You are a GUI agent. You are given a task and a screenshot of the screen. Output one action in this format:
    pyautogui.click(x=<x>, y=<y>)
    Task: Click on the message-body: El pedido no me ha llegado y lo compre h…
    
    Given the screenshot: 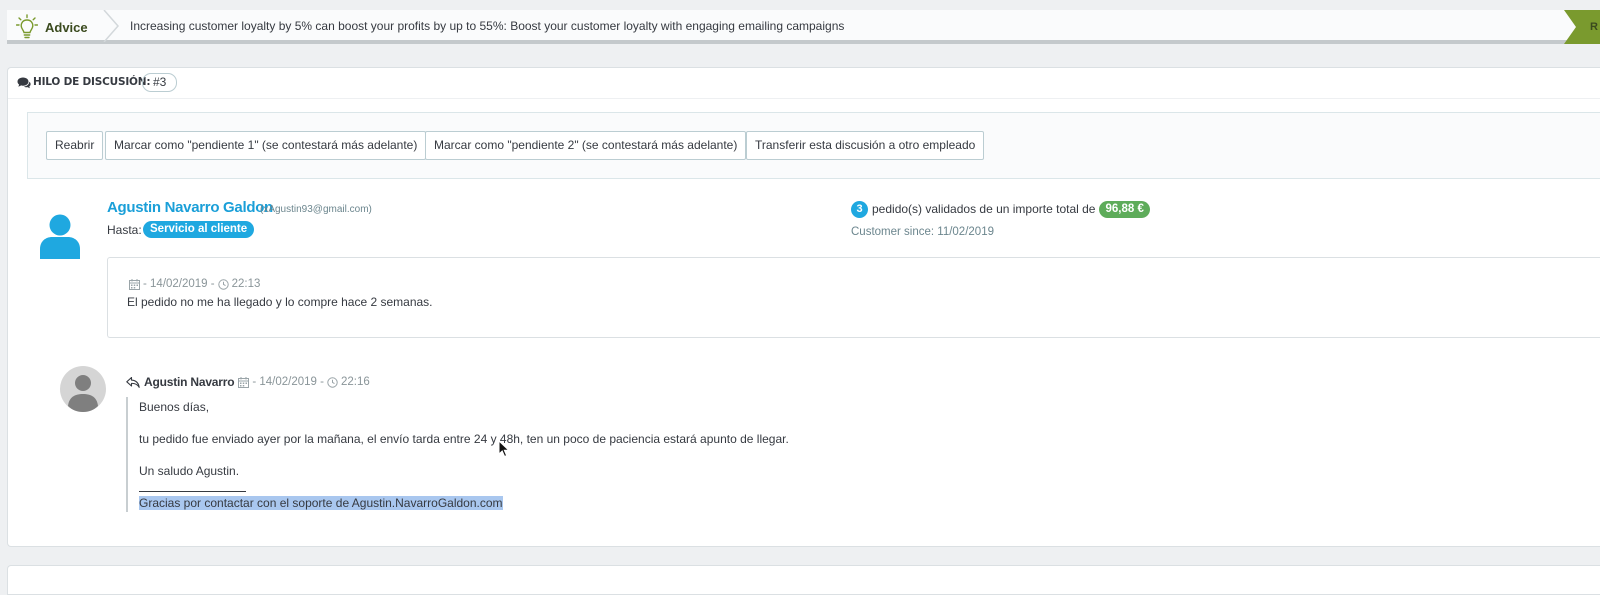 What is the action you would take?
    pyautogui.click(x=280, y=302)
    